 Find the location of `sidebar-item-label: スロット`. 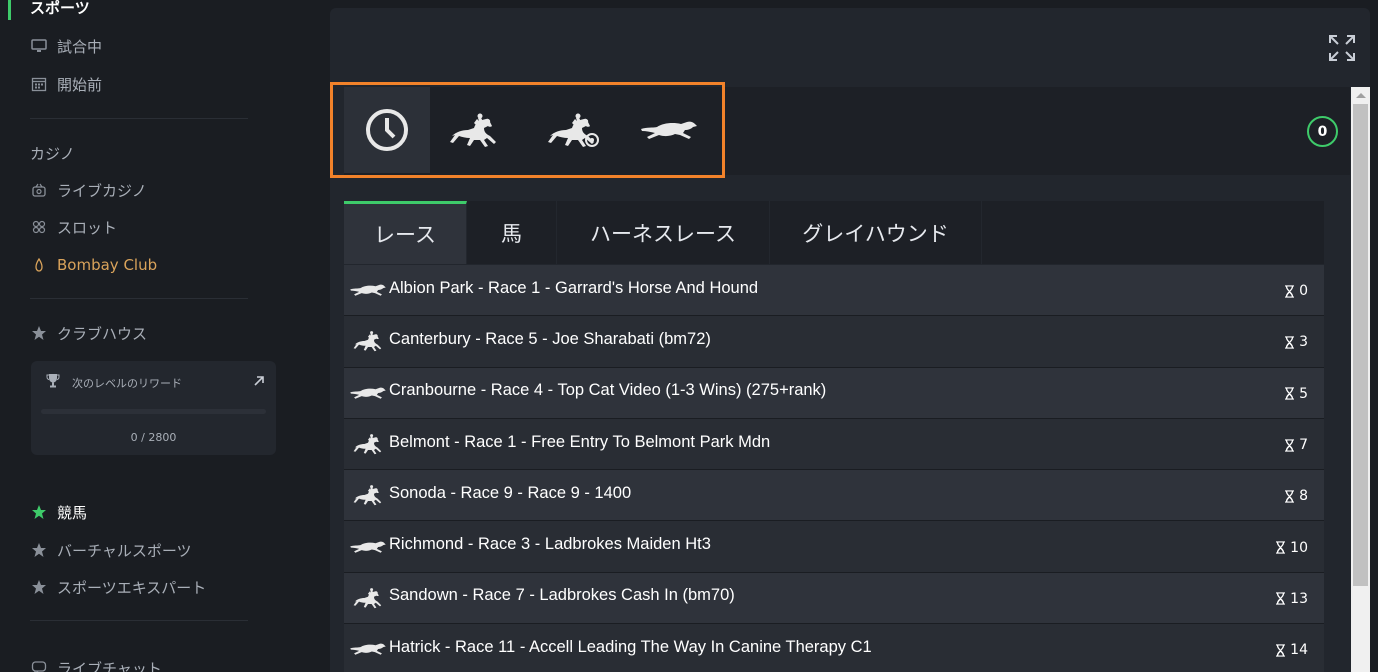

sidebar-item-label: スロット is located at coordinates (87, 227).